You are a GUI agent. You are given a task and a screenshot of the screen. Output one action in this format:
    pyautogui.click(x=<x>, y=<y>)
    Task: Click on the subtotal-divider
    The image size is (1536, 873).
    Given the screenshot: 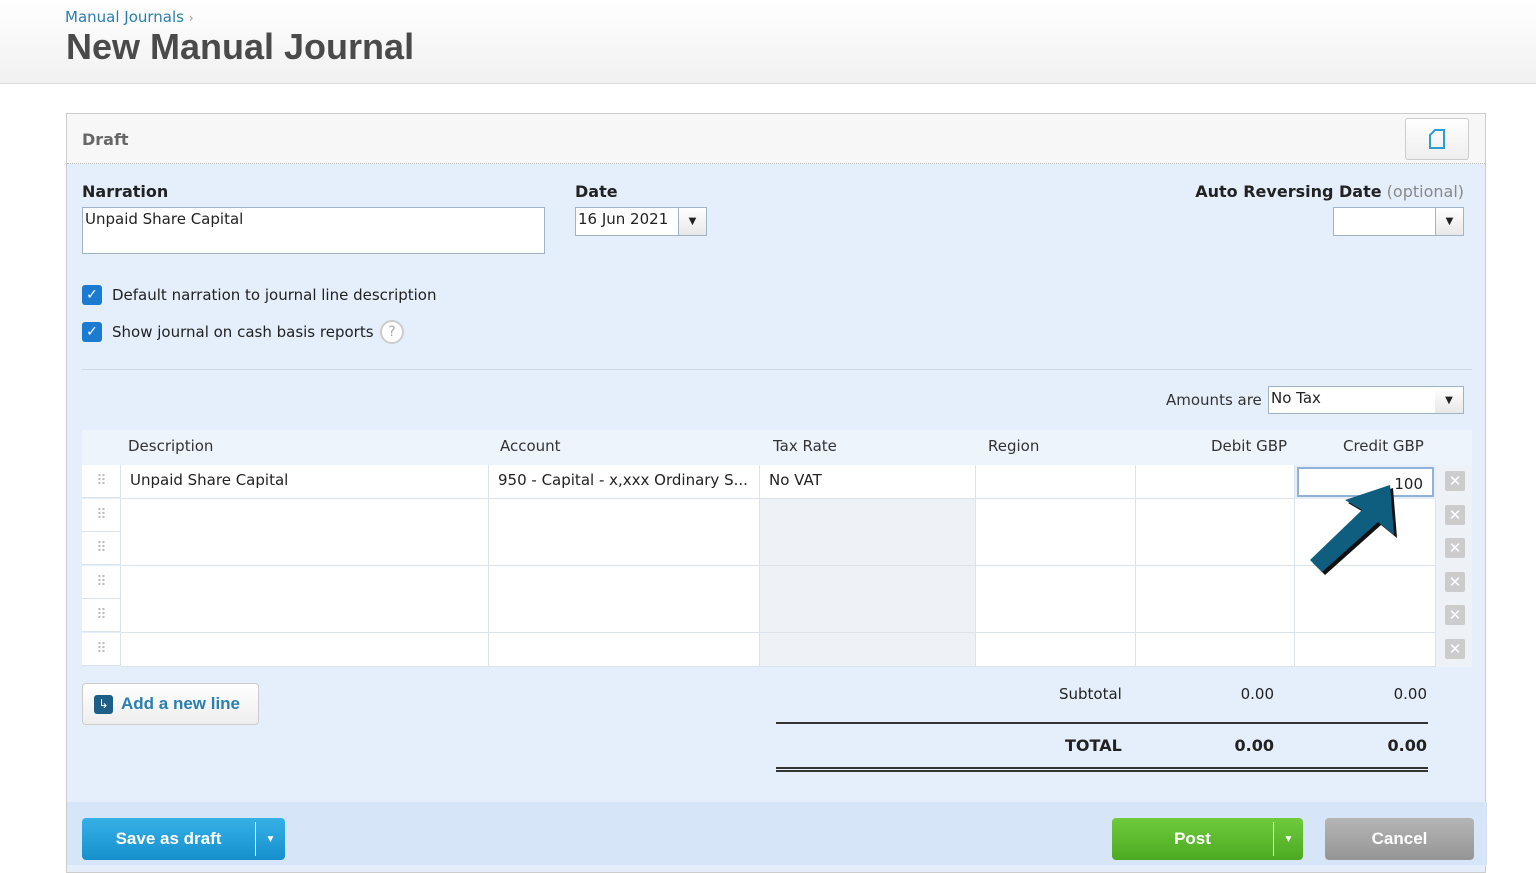 What is the action you would take?
    pyautogui.click(x=1102, y=723)
    